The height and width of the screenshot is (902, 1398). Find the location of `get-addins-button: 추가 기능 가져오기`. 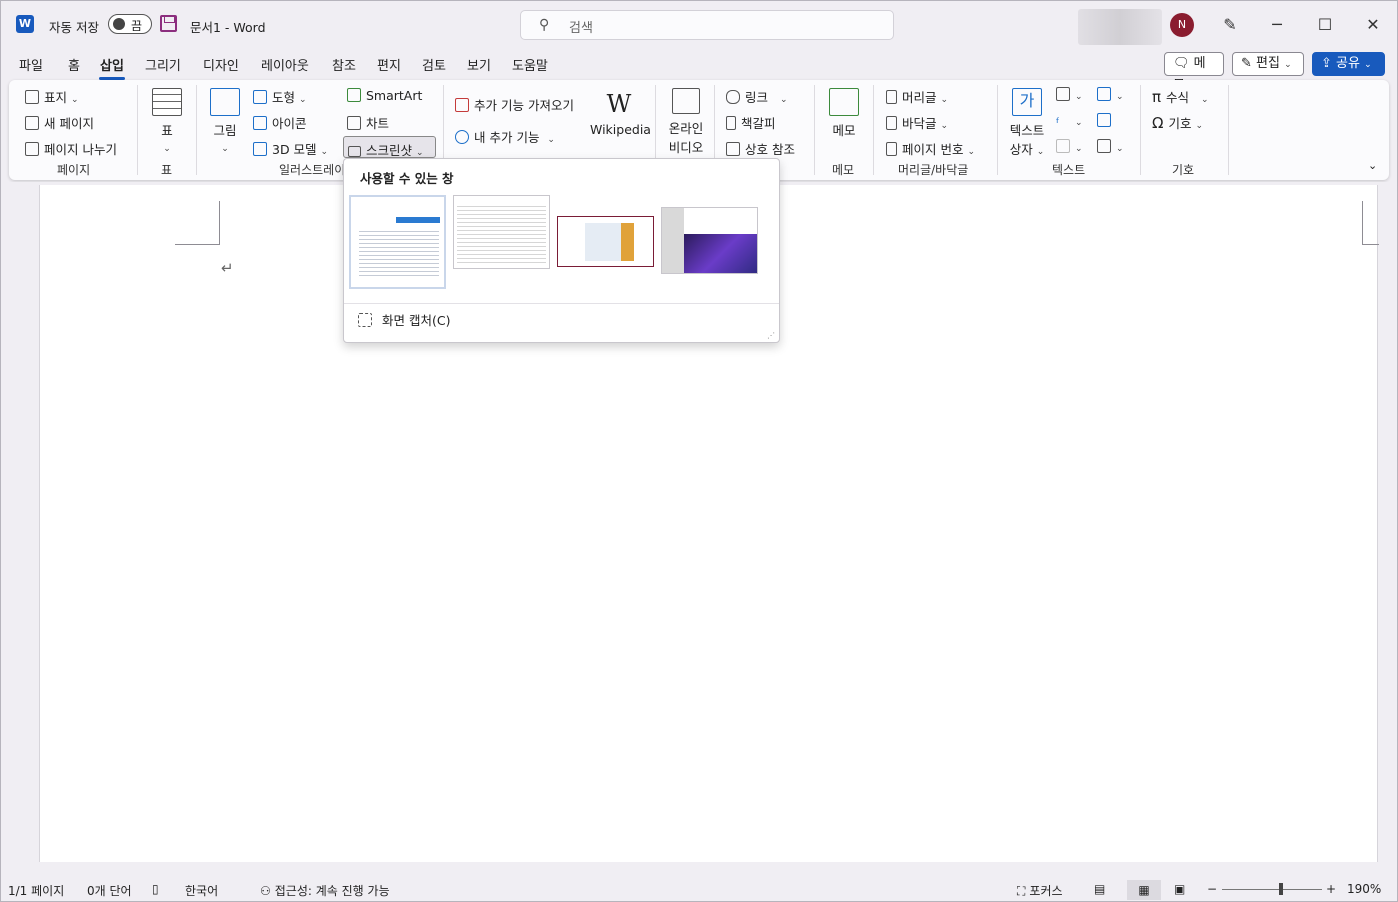

get-addins-button: 추가 기능 가져오기 is located at coordinates (514, 104).